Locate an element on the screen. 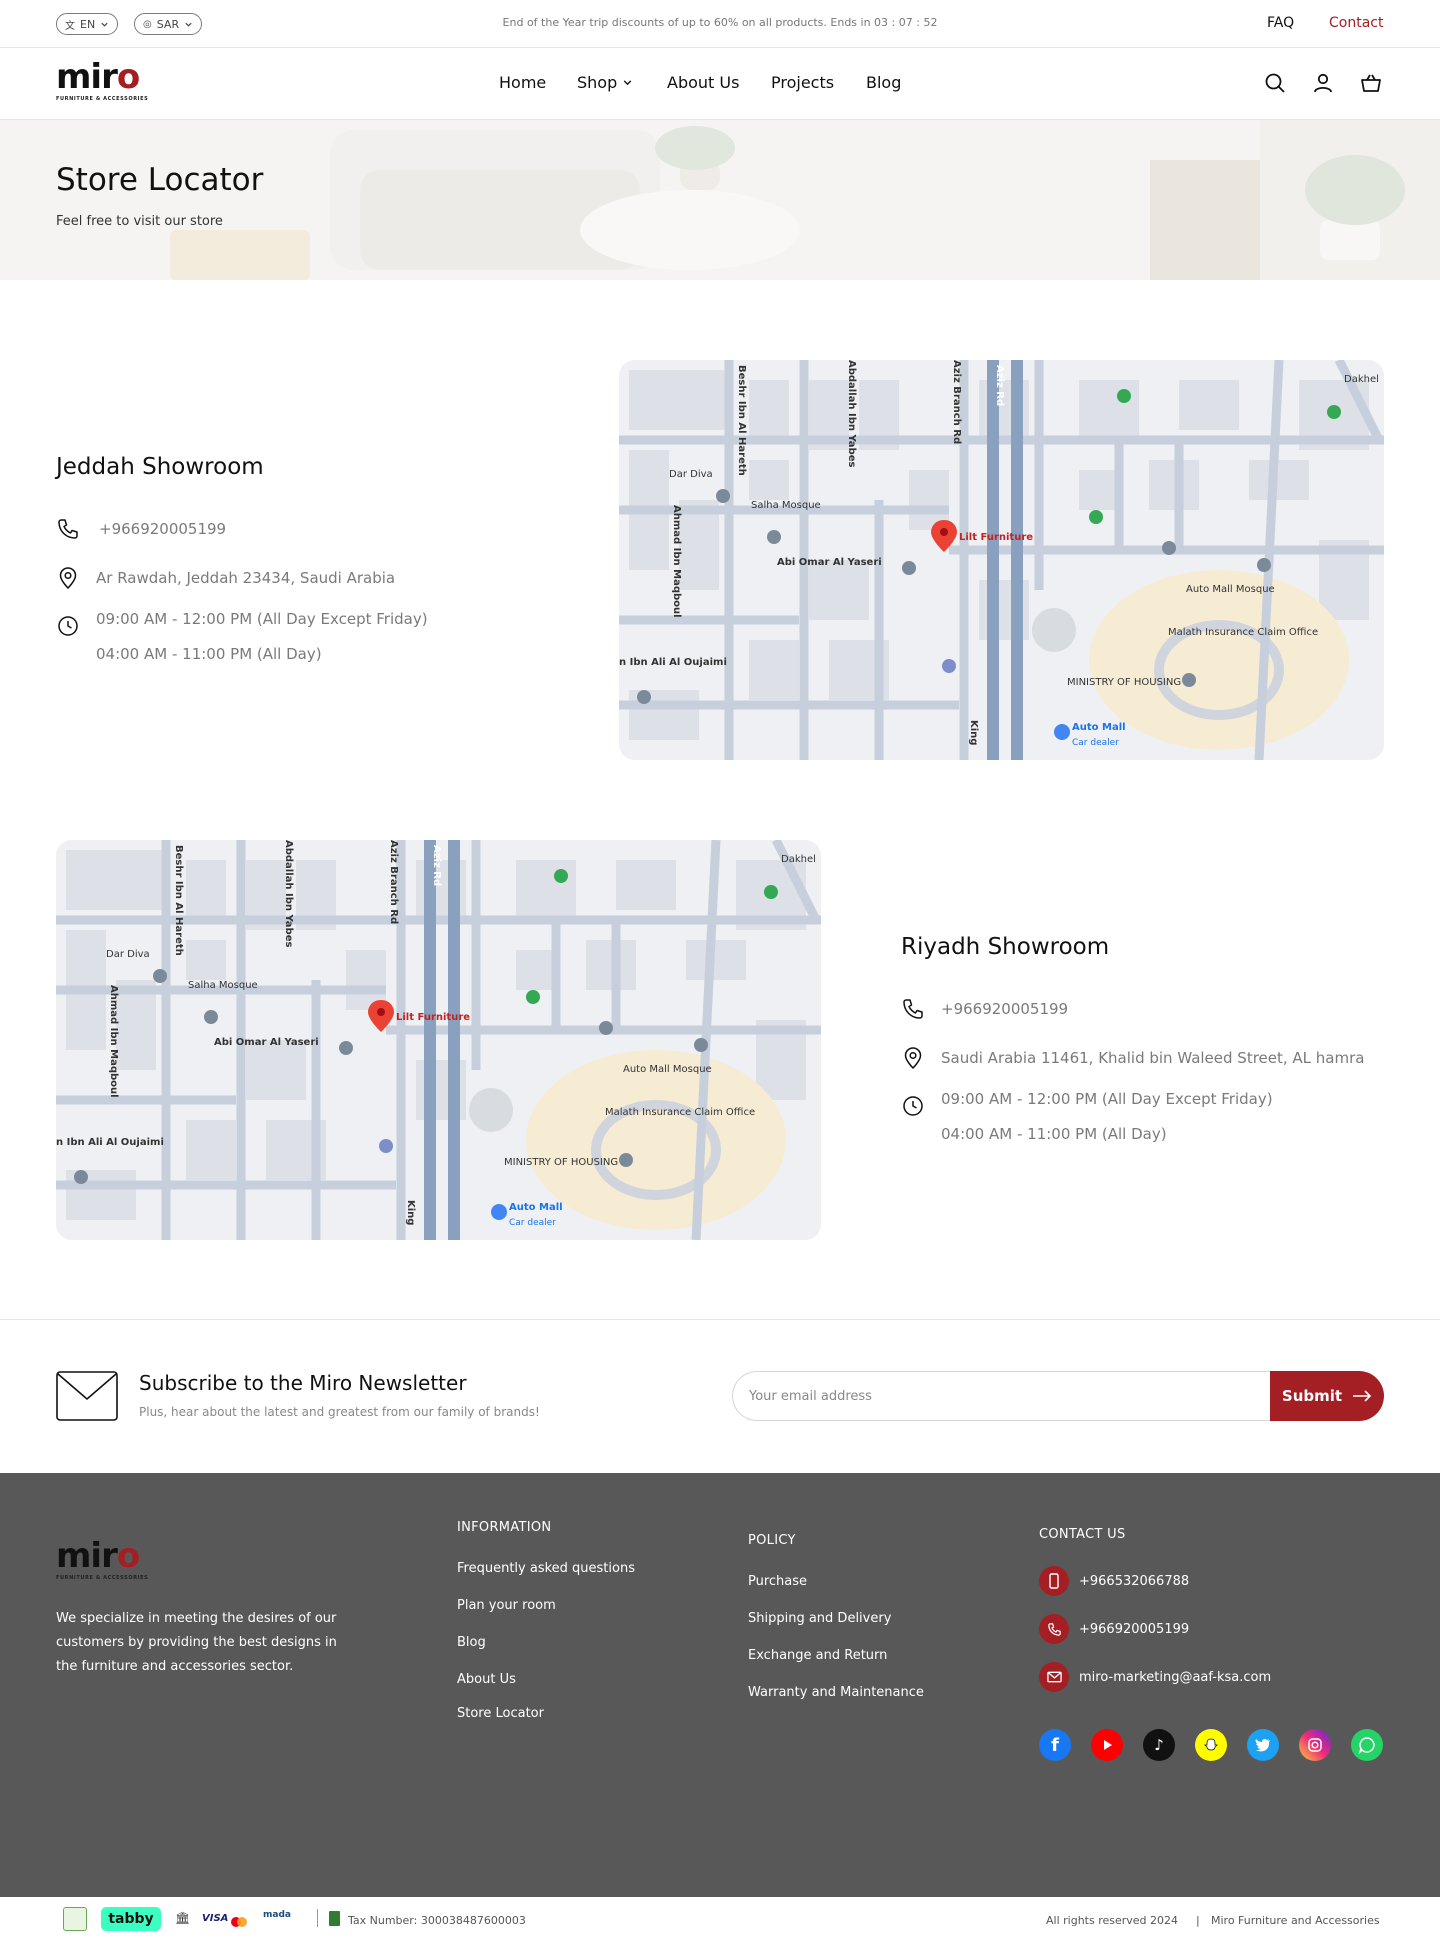 This screenshot has height=1943, width=1440. svg-text: King is located at coordinates (410, 1212).